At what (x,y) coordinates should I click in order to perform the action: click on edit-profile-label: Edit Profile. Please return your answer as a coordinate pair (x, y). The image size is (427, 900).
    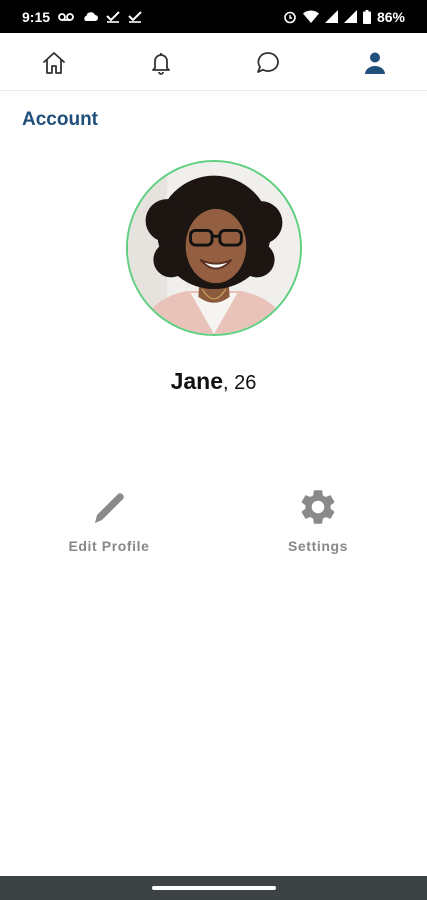
    Looking at the image, I should click on (109, 546).